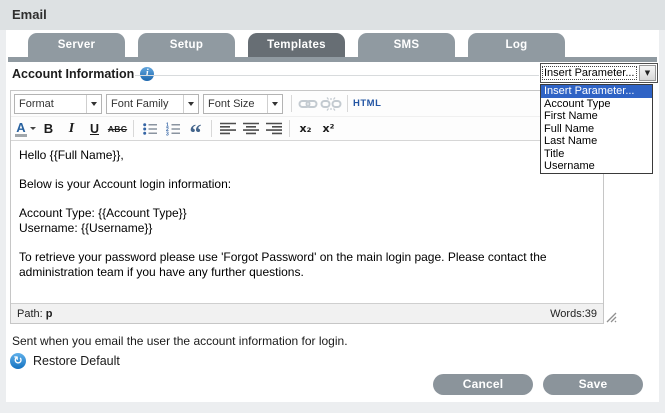  I want to click on tab-sms: SMS, so click(406, 45).